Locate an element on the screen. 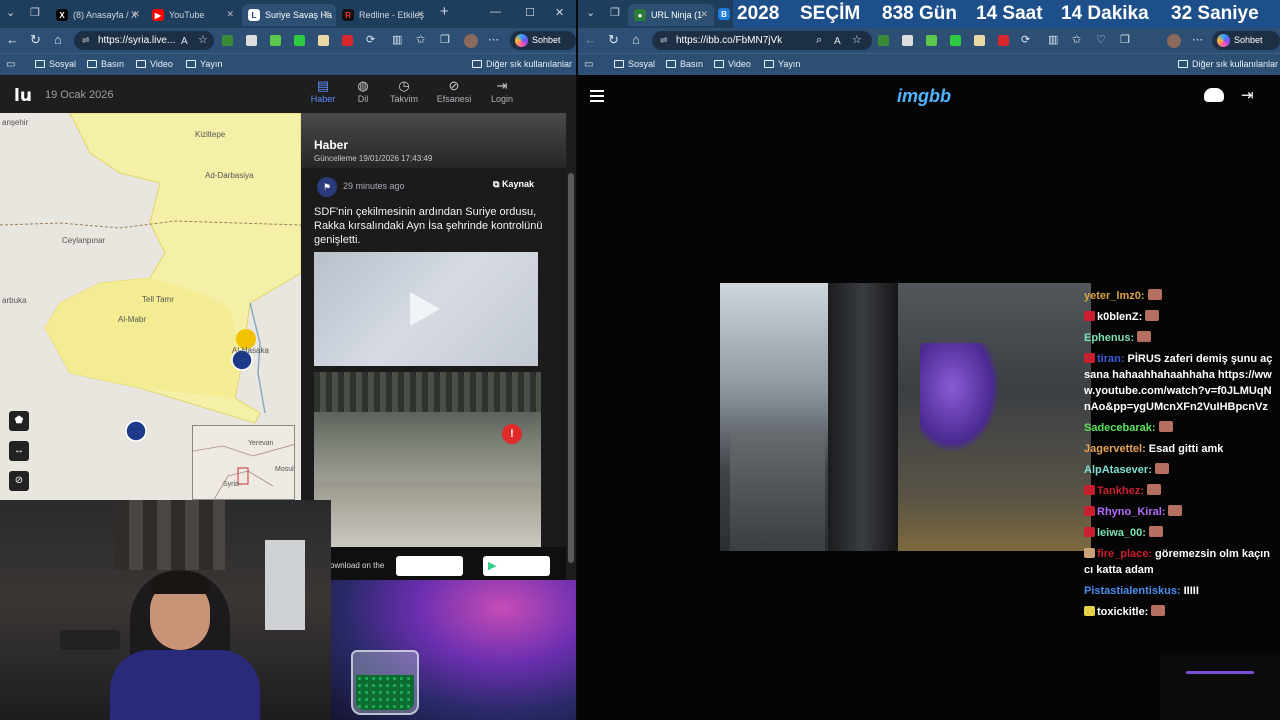  chat-username: Pistastialentiskus: is located at coordinates (1132, 591).